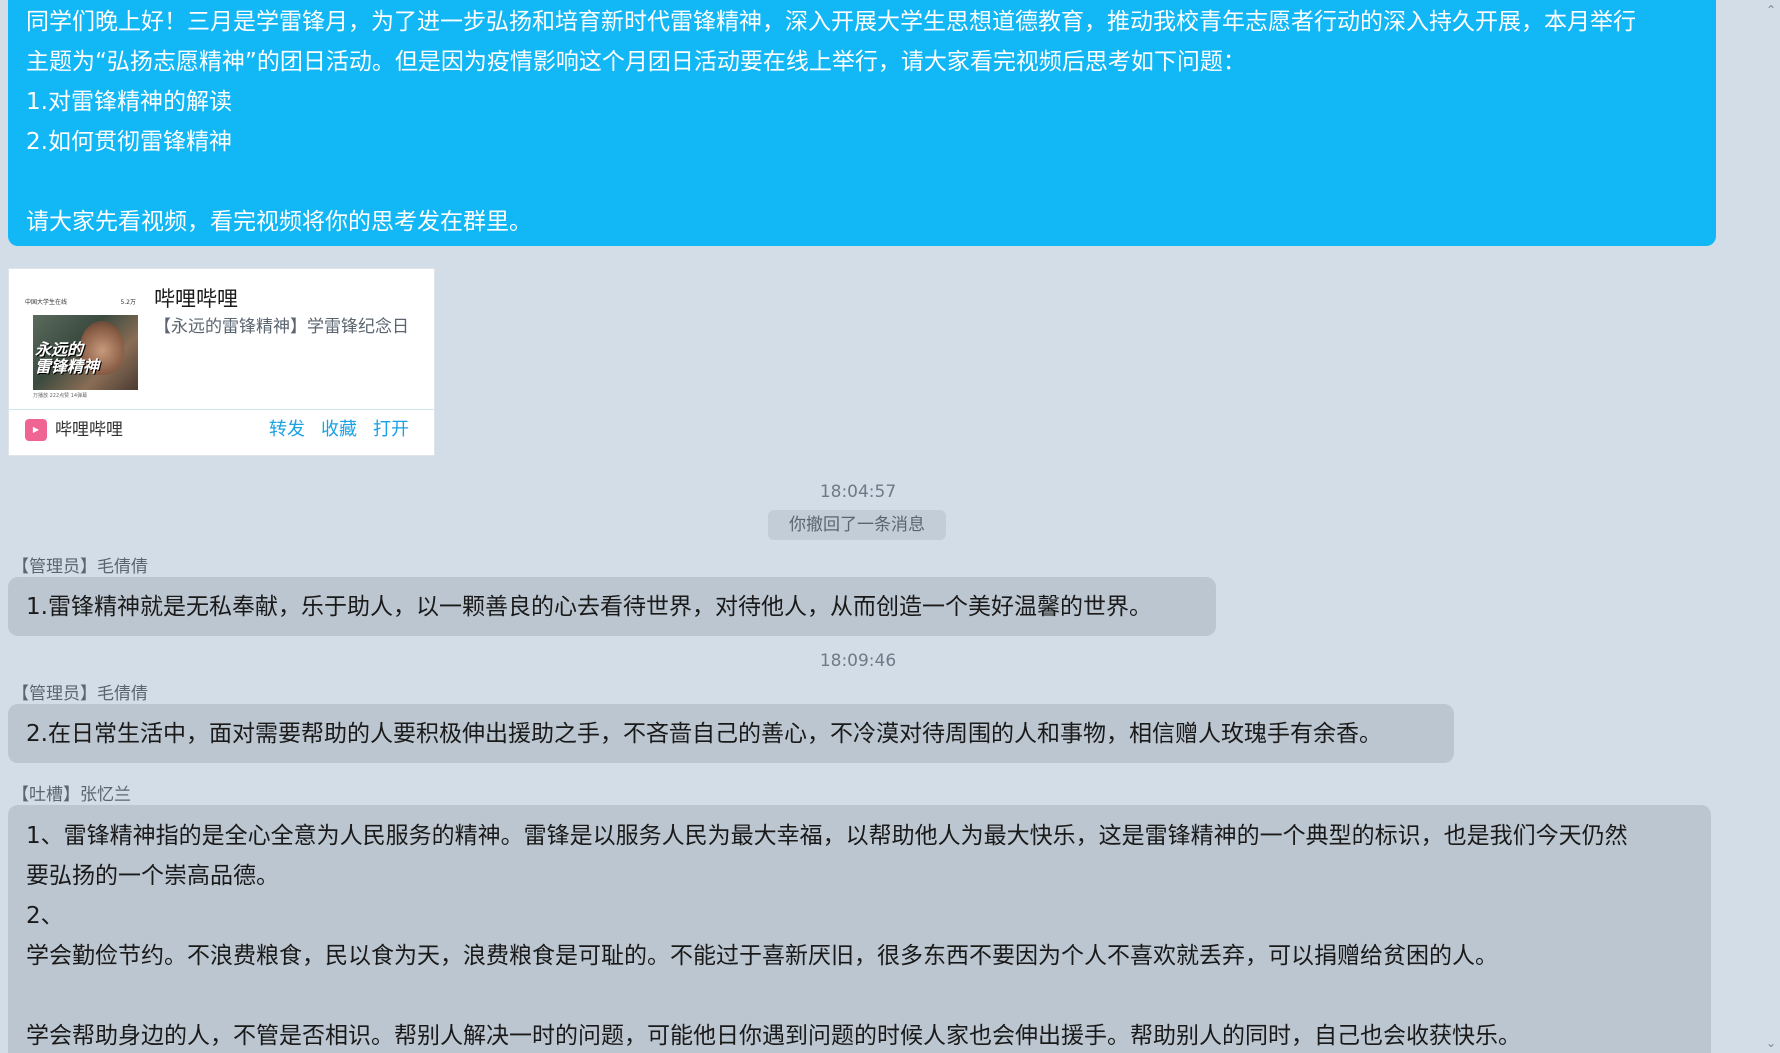  Describe the element at coordinates (71, 792) in the screenshot. I see `sender-name: 【吐槽】张忆兰` at that location.